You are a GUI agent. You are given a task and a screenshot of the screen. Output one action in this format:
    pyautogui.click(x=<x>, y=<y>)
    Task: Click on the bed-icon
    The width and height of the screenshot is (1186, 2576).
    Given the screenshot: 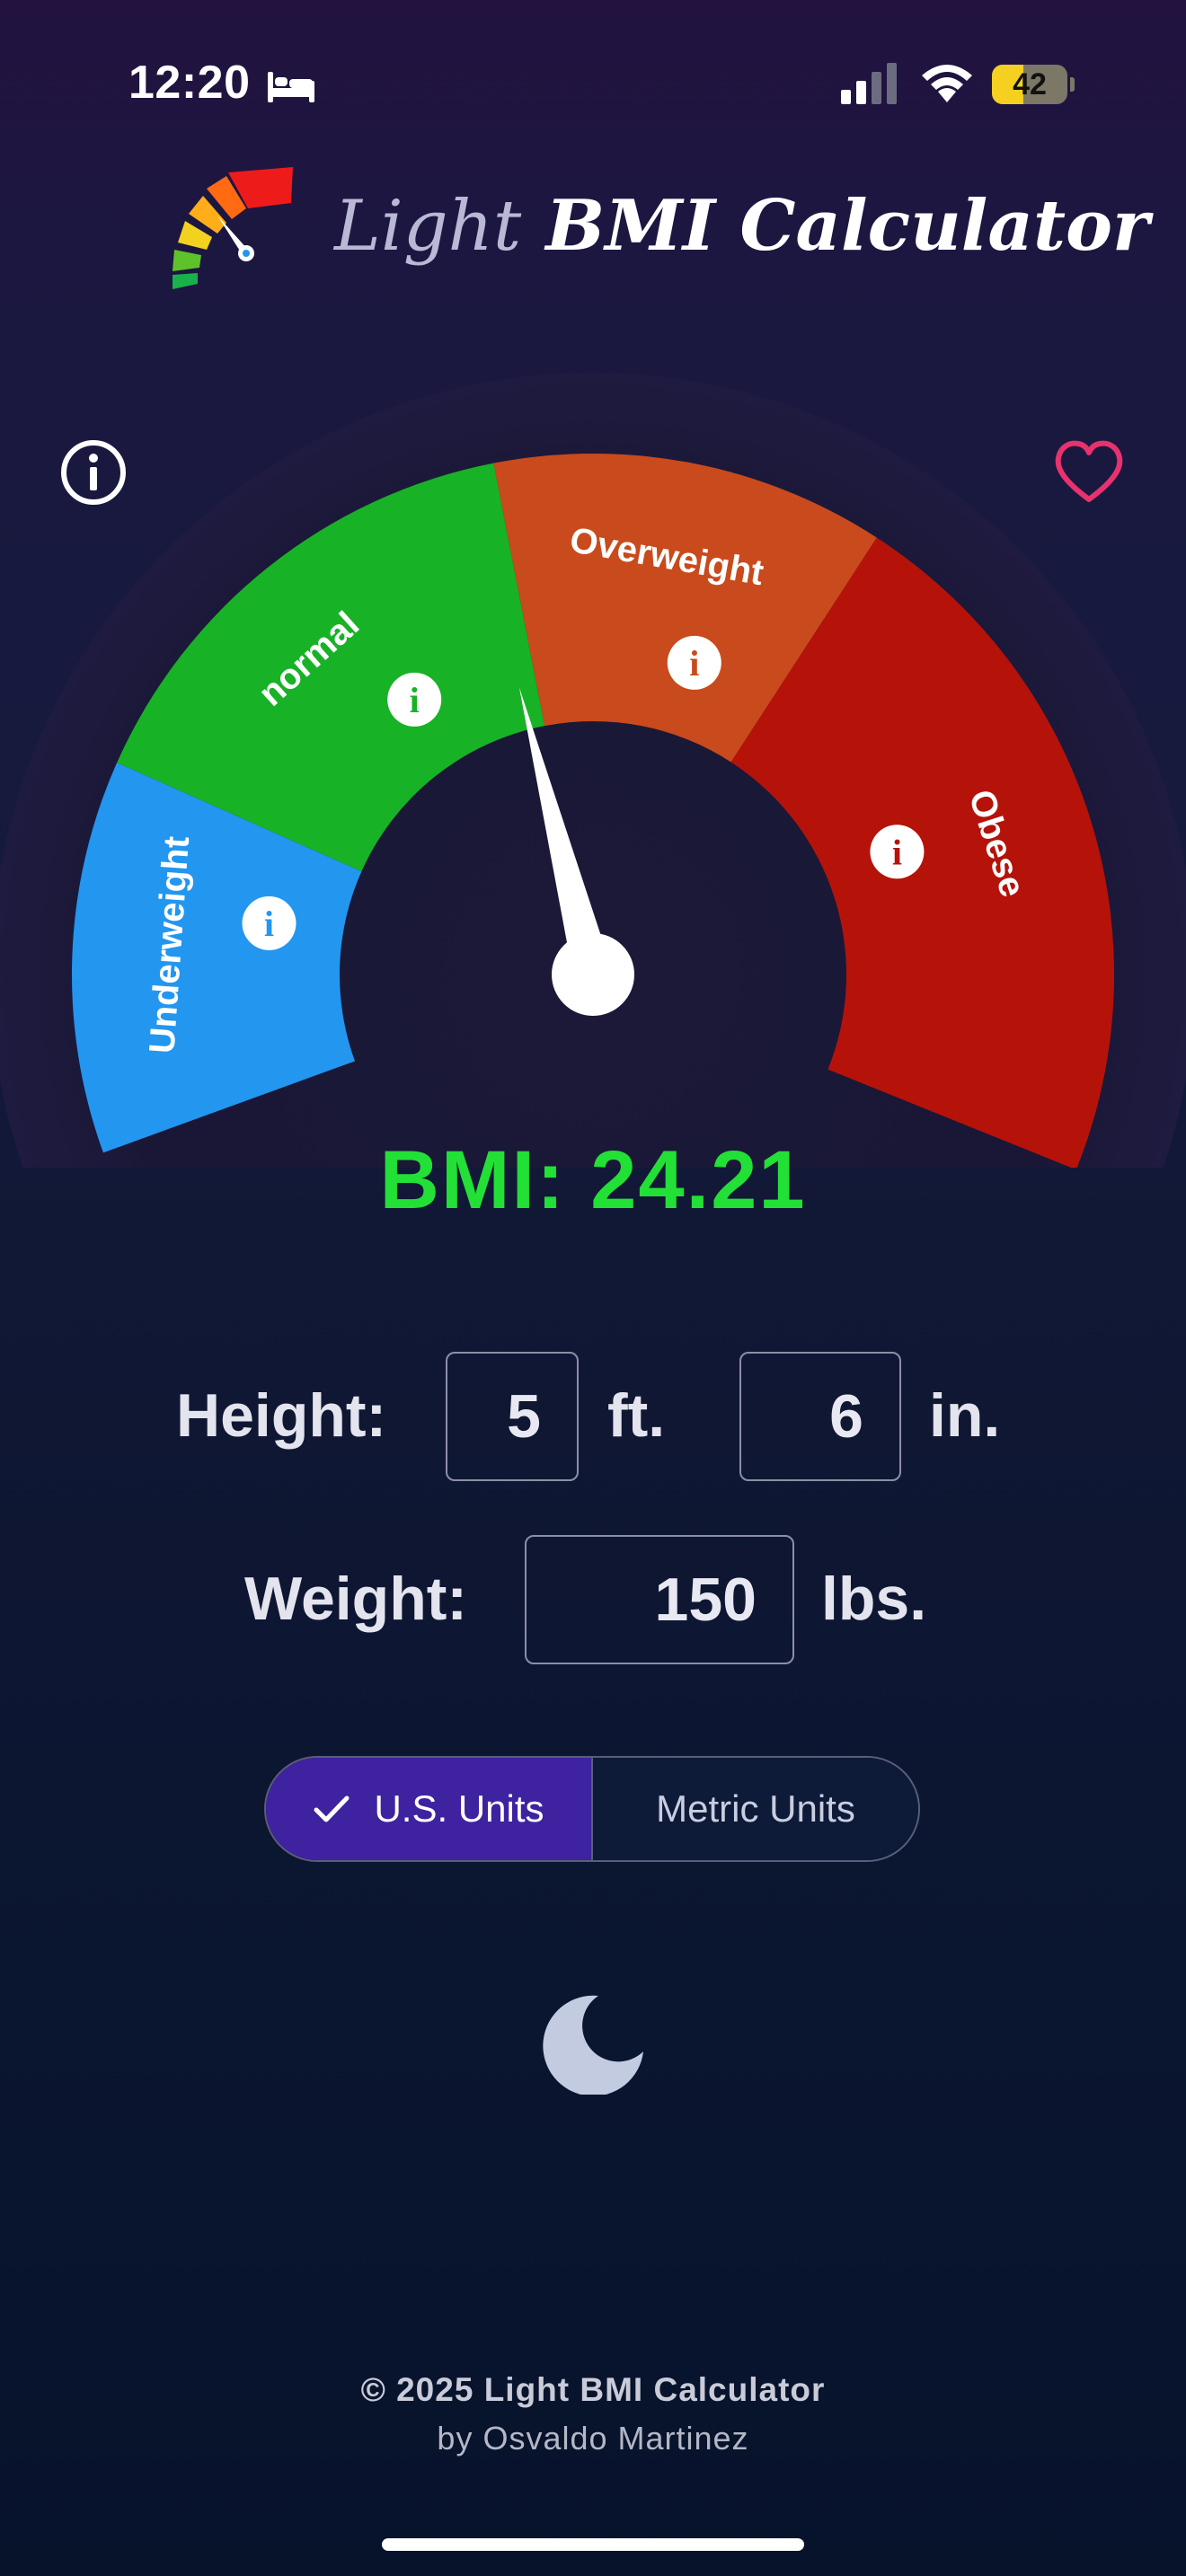 What is the action you would take?
    pyautogui.click(x=291, y=87)
    